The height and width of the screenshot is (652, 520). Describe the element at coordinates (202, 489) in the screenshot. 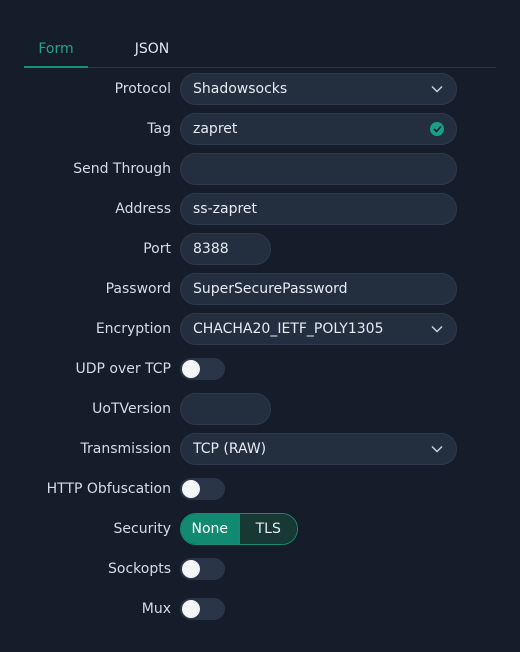

I see `http-obfuscation-toggle` at that location.